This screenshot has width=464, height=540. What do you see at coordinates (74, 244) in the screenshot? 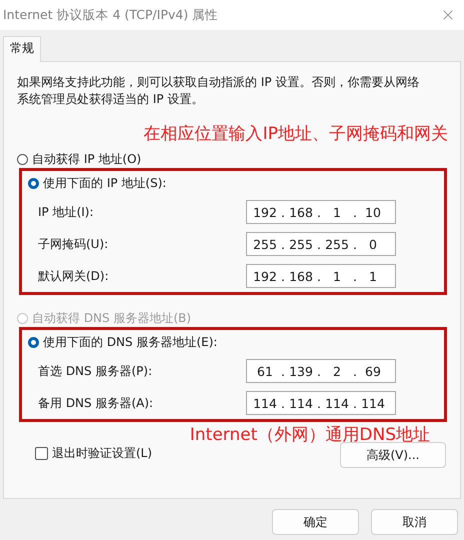
I see `field-label: 子网掩码(U):` at bounding box center [74, 244].